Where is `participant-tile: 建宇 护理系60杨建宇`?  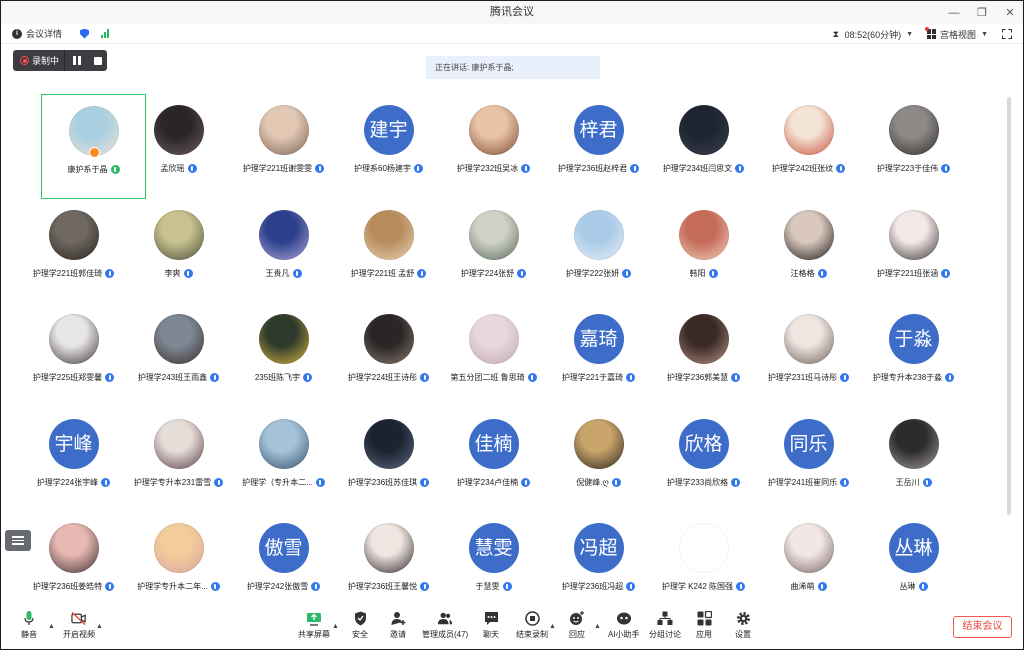
participant-tile: 建宇 护理系60杨建宇 is located at coordinates (388, 146).